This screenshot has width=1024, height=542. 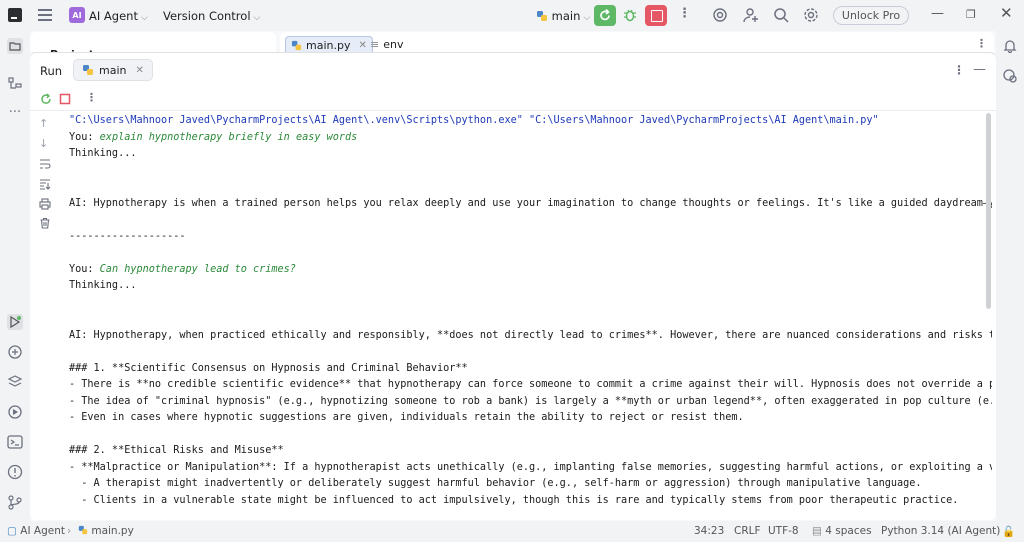 What do you see at coordinates (747, 531) in the screenshot?
I see `line-separator: CRLF` at bounding box center [747, 531].